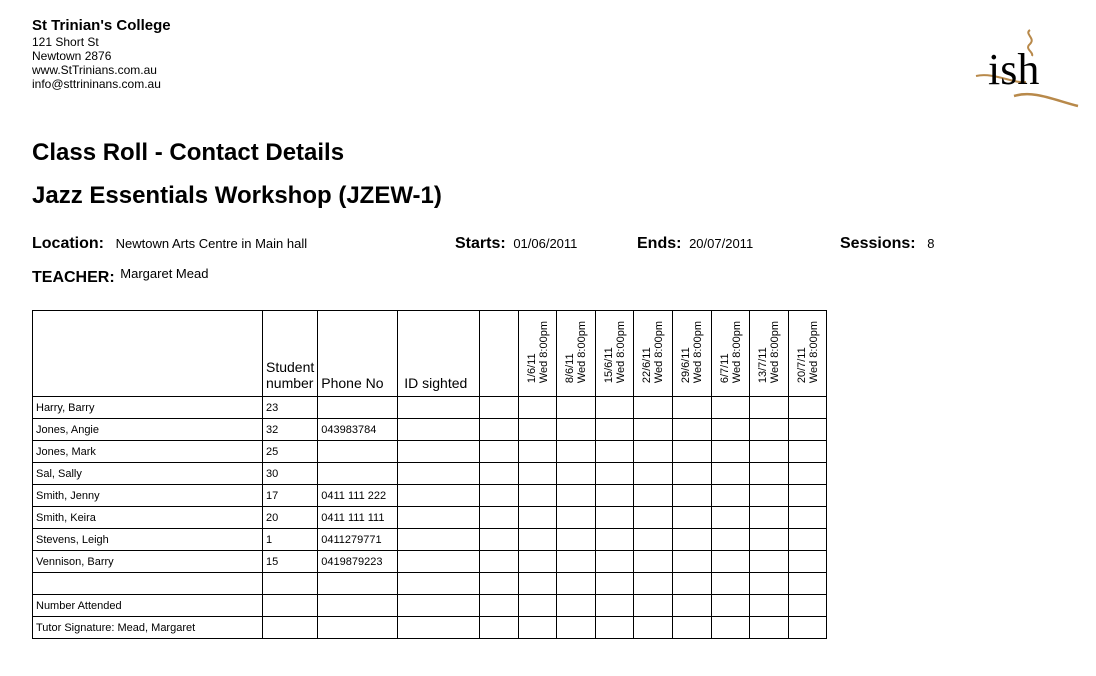 This screenshot has width=1096, height=676. I want to click on session-date-label: 29/6/11 Wed 8:00pm, so click(692, 352).